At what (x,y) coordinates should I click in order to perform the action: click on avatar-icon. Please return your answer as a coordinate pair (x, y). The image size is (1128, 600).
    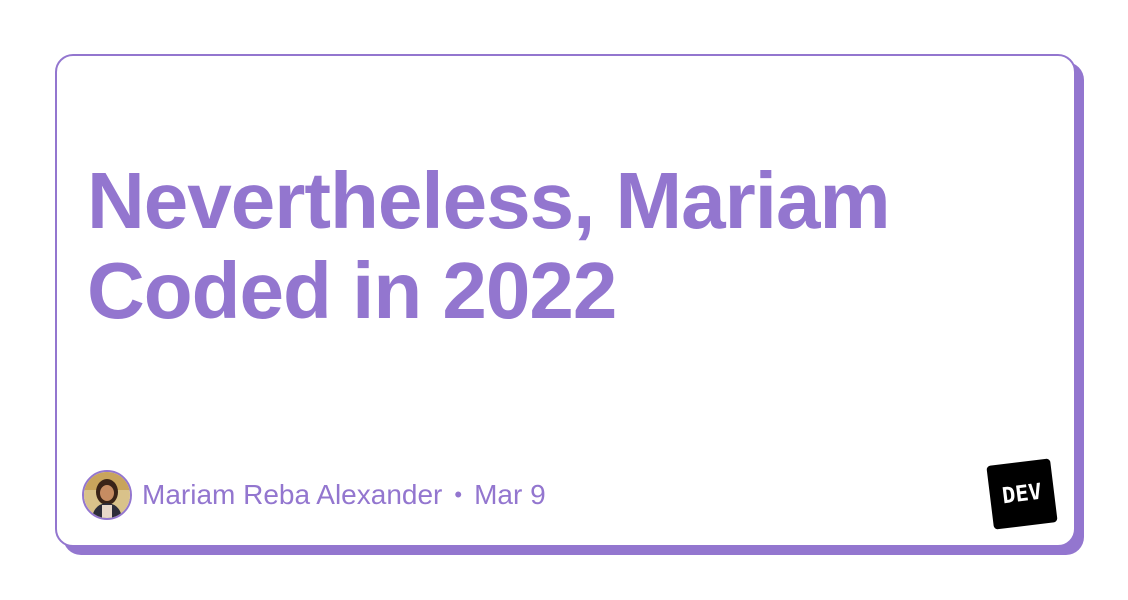
    Looking at the image, I should click on (107, 495).